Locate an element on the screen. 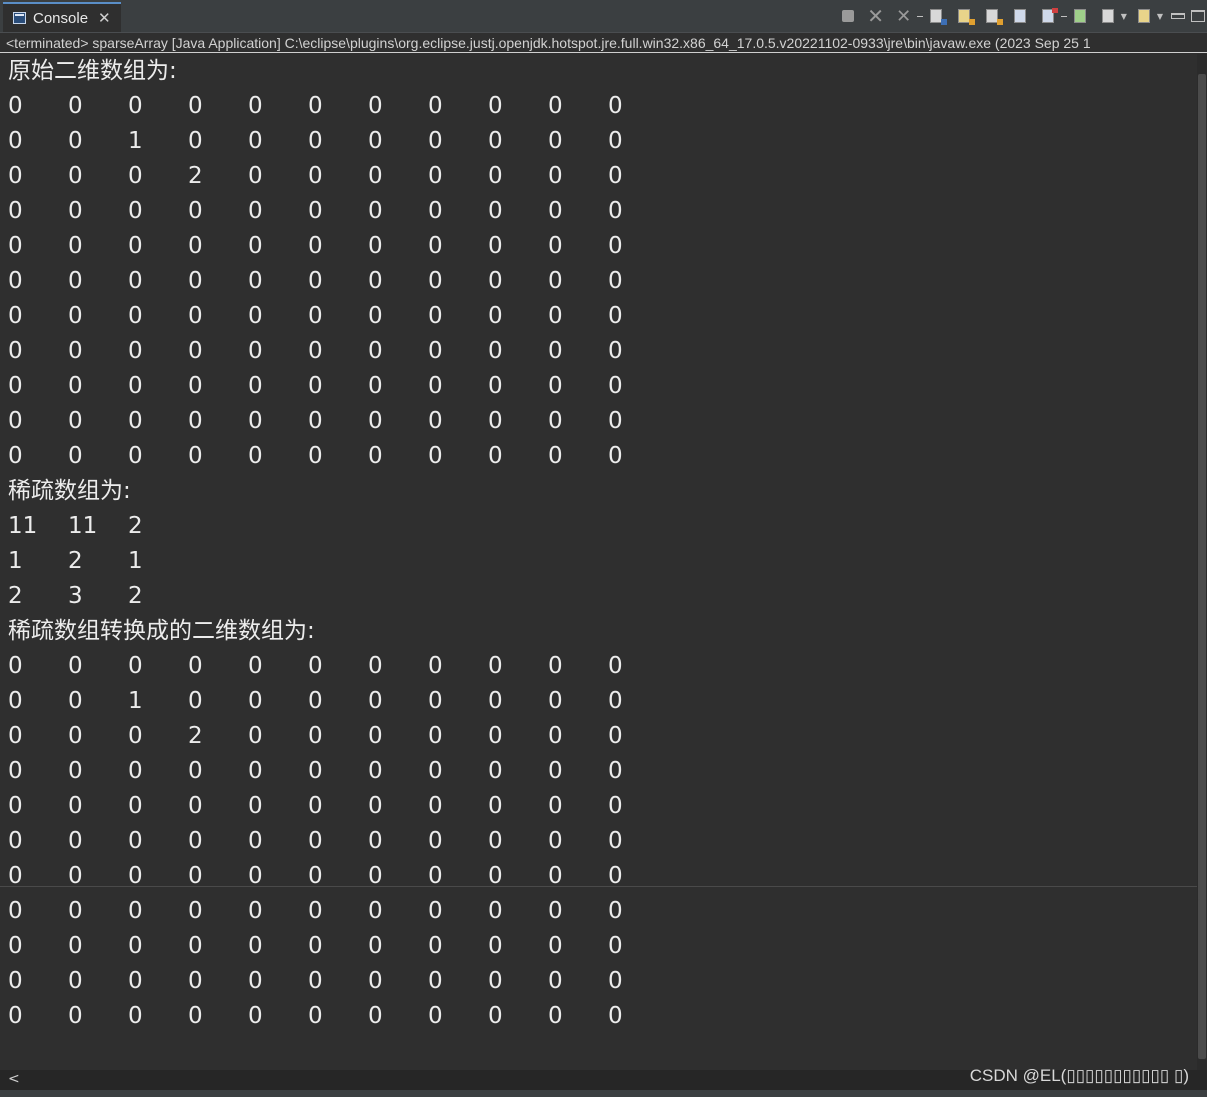 The image size is (1207, 1097). watermark: CSDN @EL(▯▯▯▯▯▯▯▯▯▯▯ ▯) is located at coordinates (1079, 1076).